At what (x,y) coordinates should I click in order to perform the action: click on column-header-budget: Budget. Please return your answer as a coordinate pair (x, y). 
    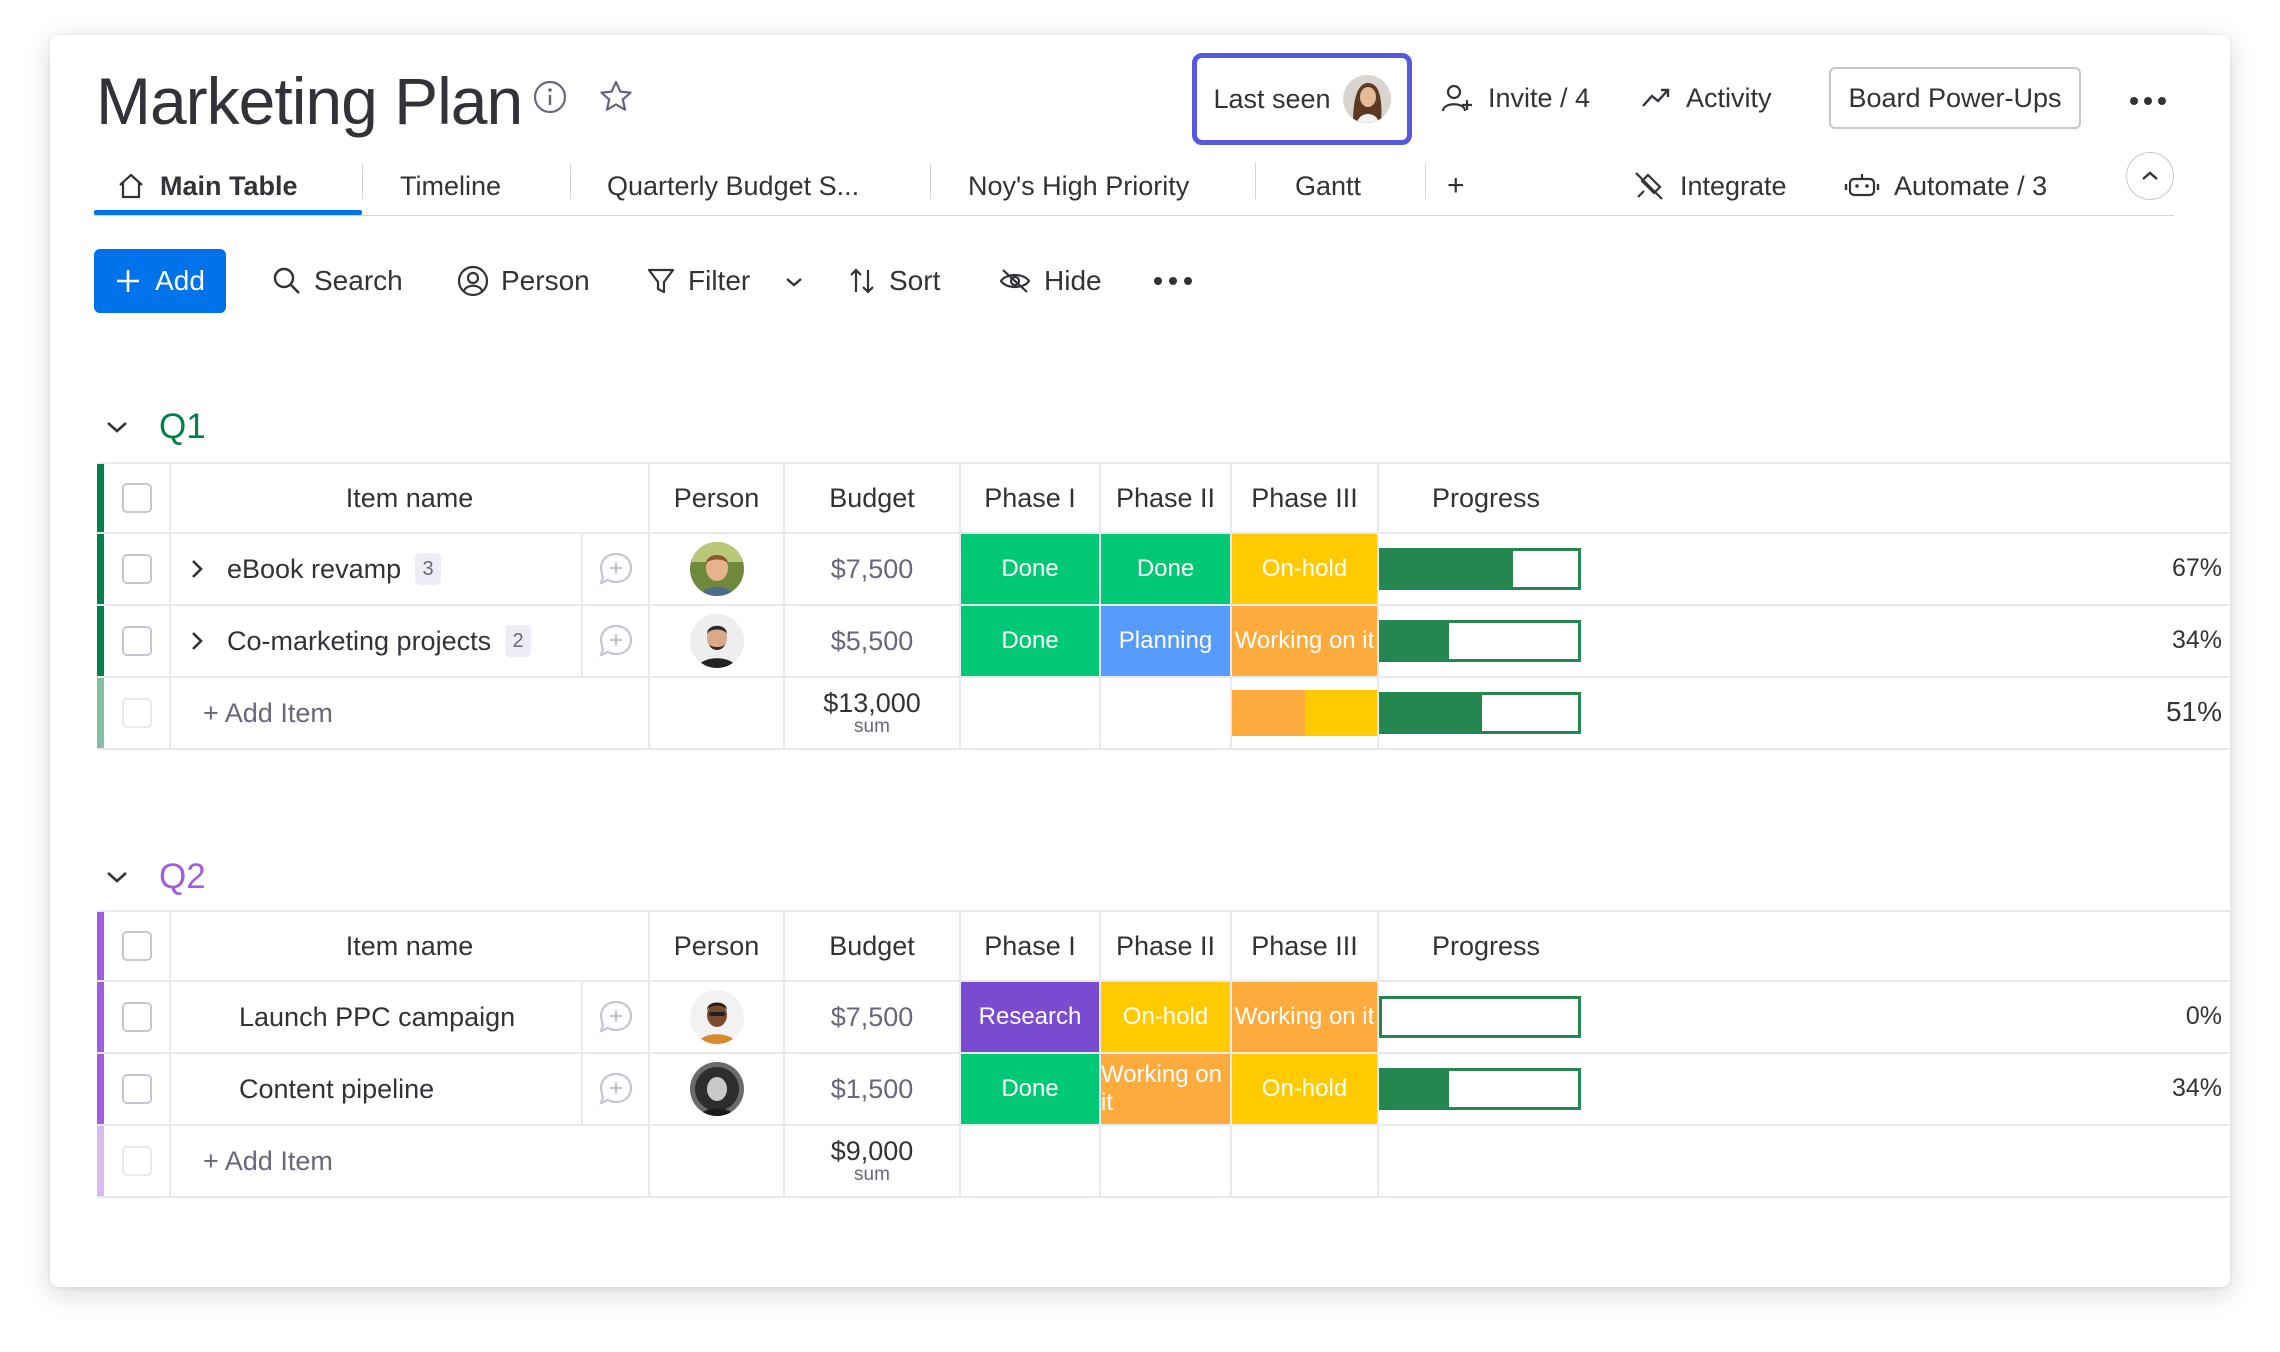
    Looking at the image, I should click on (871, 946).